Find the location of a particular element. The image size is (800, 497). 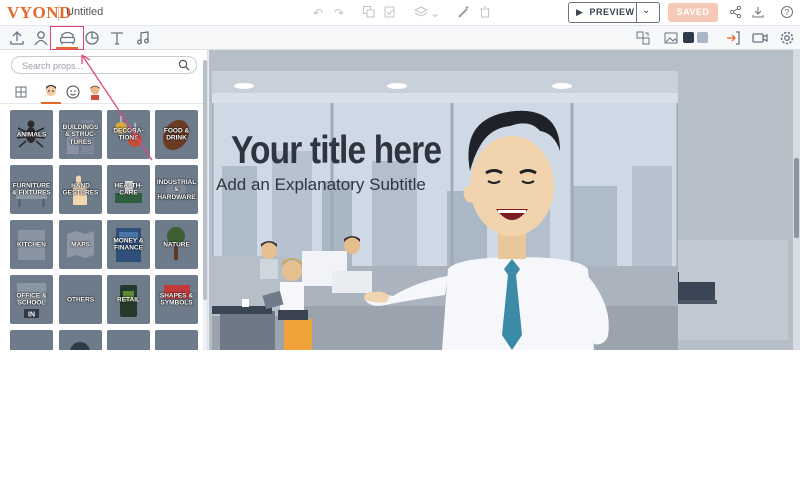

category-tile-healthcare: HEALTH-CARE is located at coordinates (128, 189).